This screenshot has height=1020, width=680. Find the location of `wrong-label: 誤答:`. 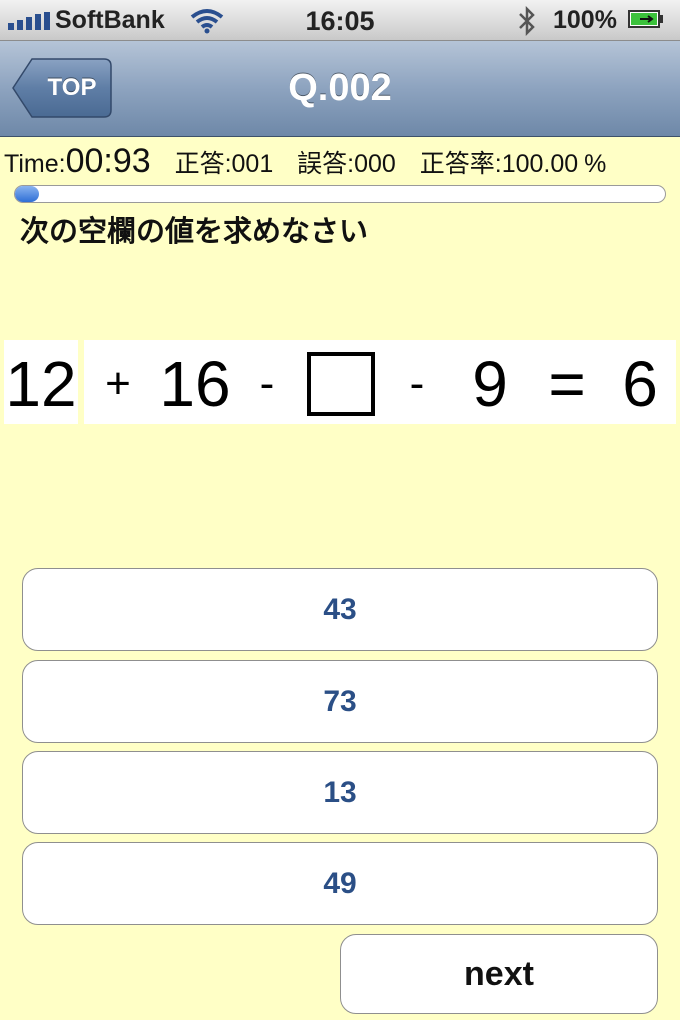

wrong-label: 誤答: is located at coordinates (326, 164).